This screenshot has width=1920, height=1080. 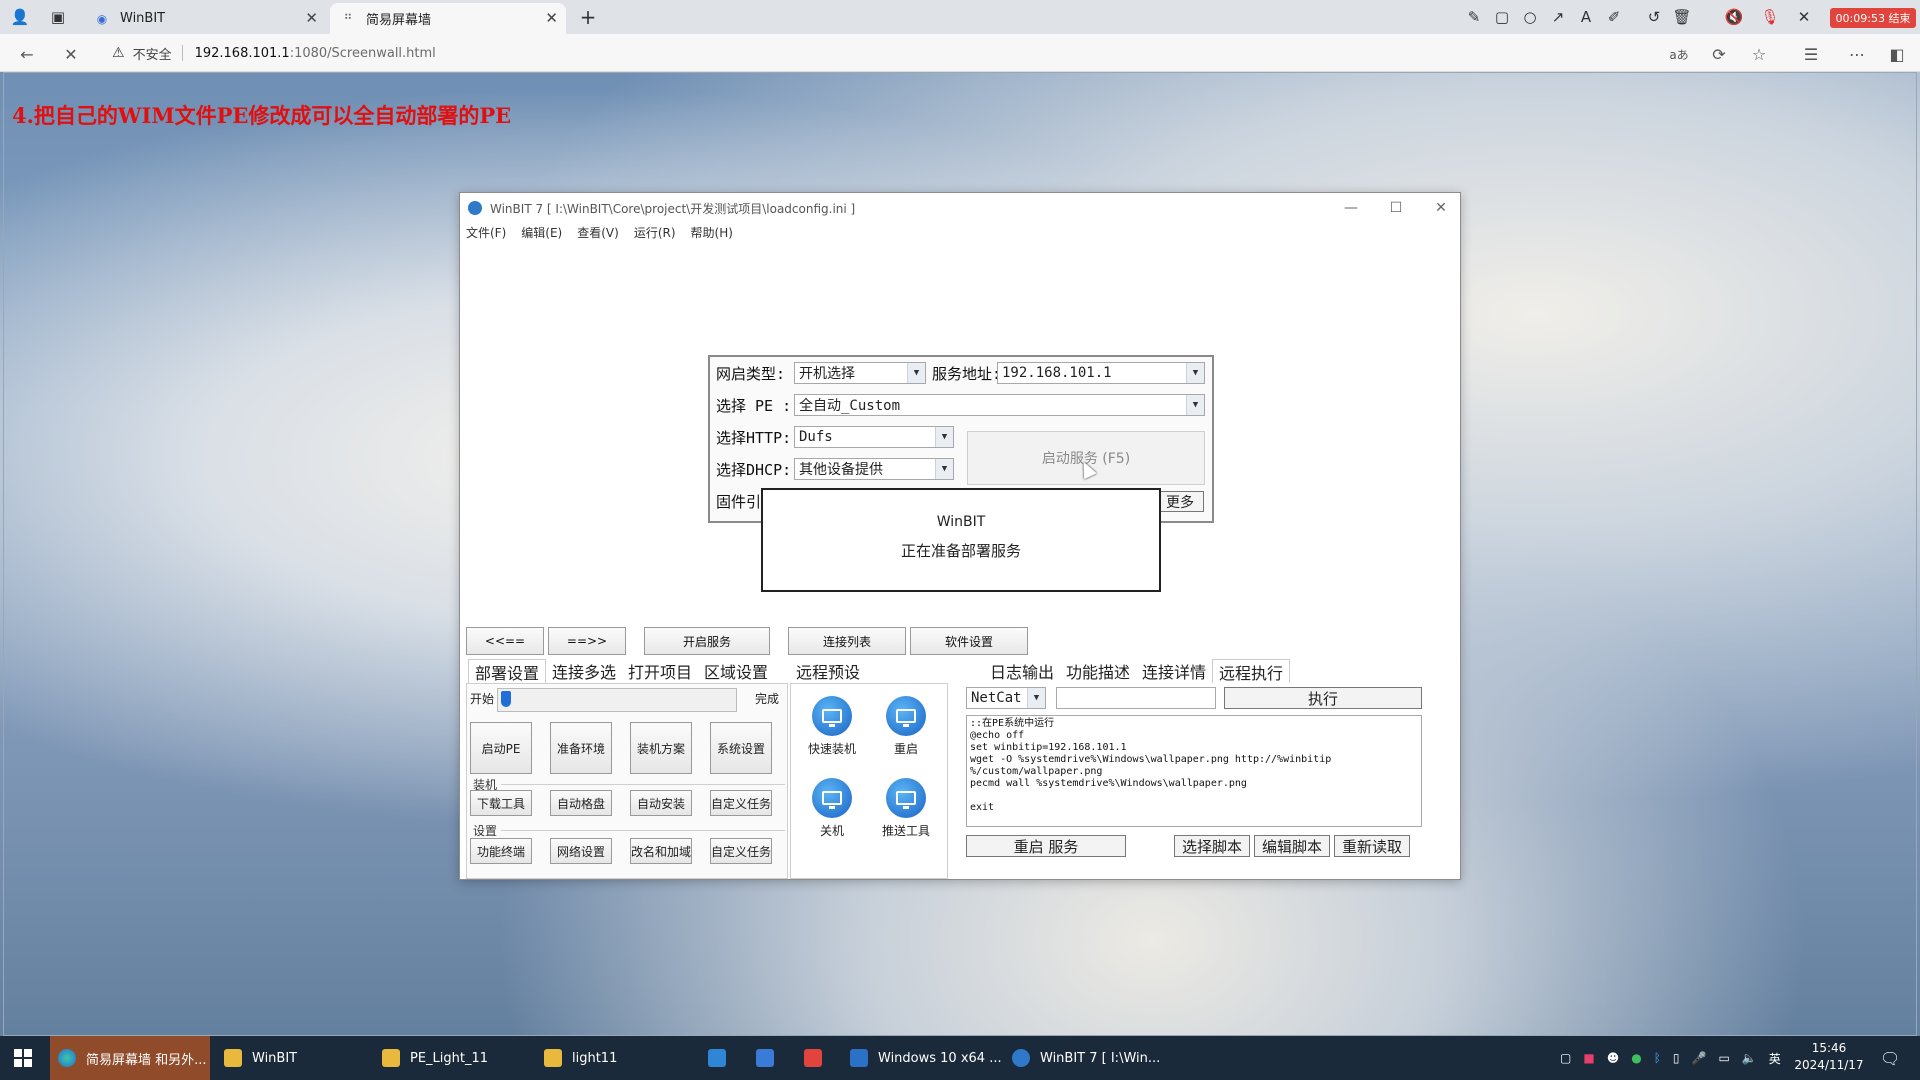 I want to click on menu-file: 文件(F), so click(x=489, y=232).